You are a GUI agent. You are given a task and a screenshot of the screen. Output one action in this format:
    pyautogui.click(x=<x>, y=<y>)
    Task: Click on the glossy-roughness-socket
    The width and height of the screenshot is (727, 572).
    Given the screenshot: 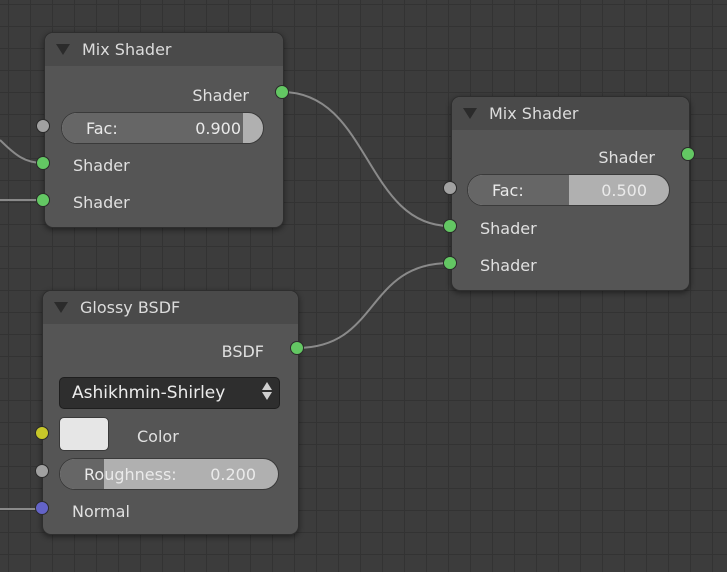 What is the action you would take?
    pyautogui.click(x=42, y=471)
    